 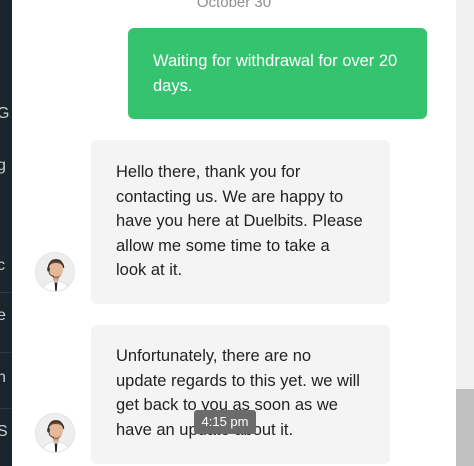 What do you see at coordinates (3, 315) in the screenshot?
I see `edge-letter: e` at bounding box center [3, 315].